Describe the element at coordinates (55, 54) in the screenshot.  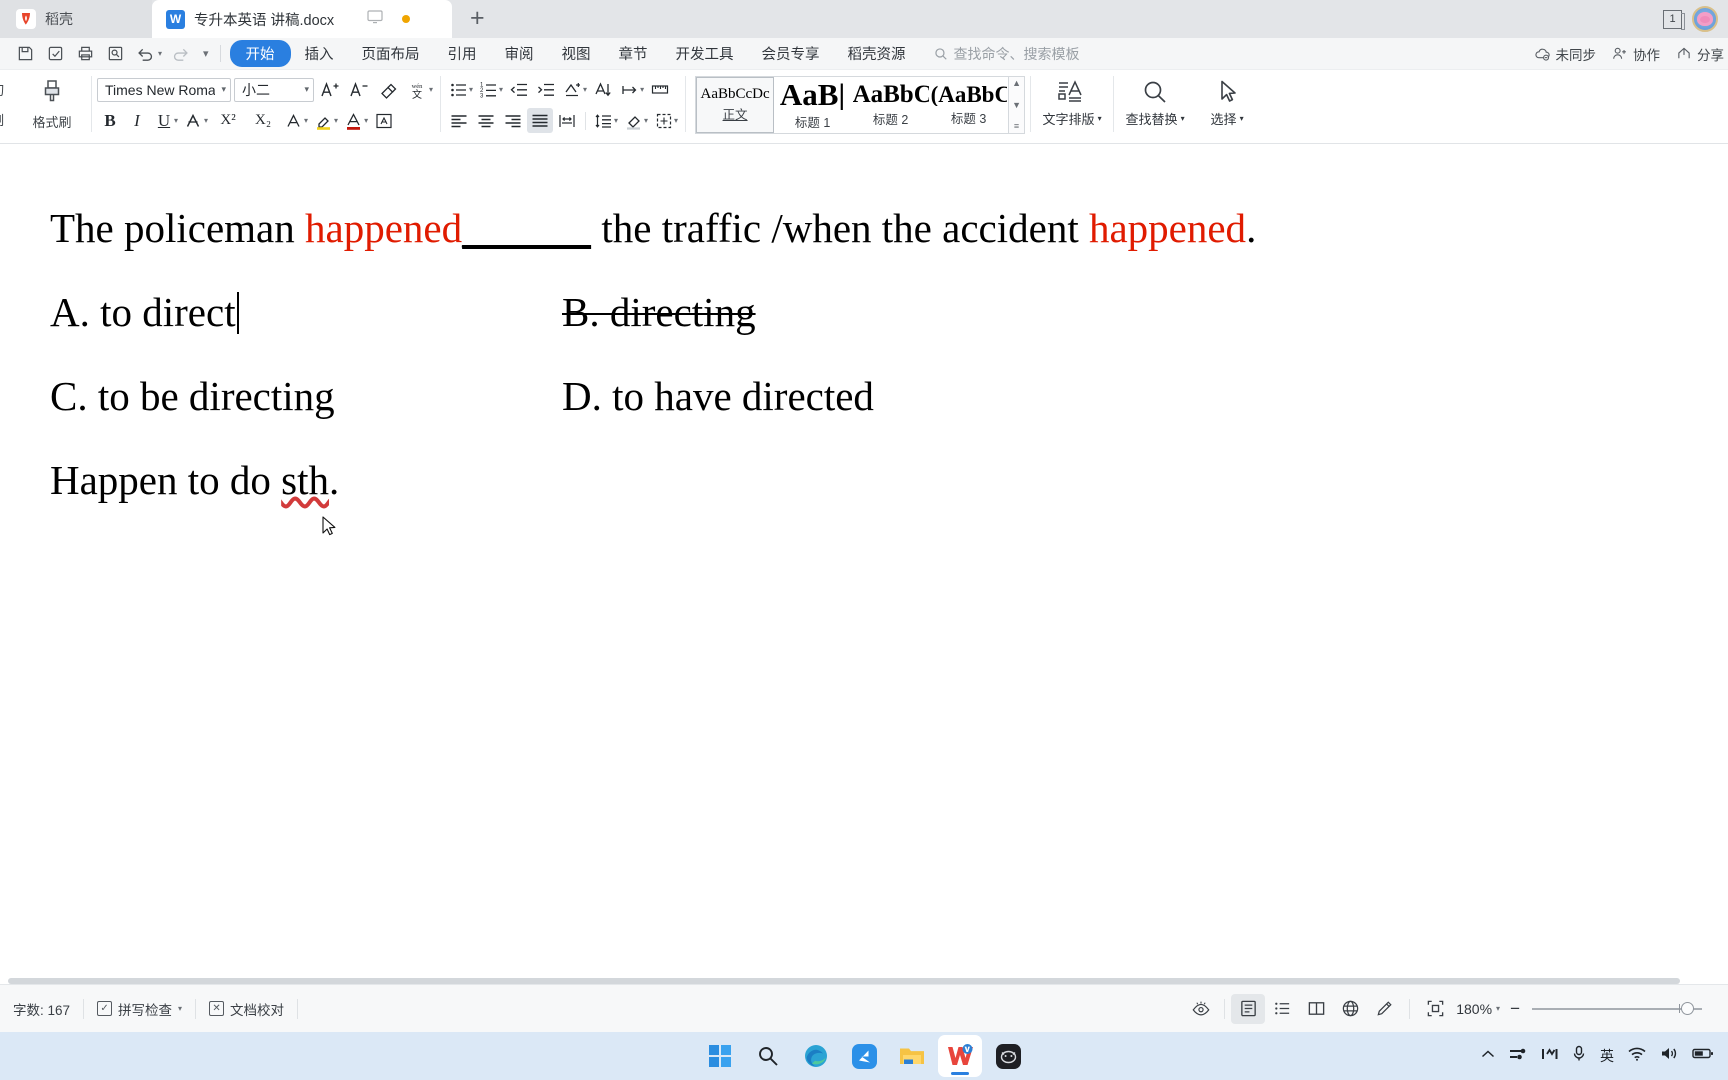
I see `save-as-cloud-icon` at that location.